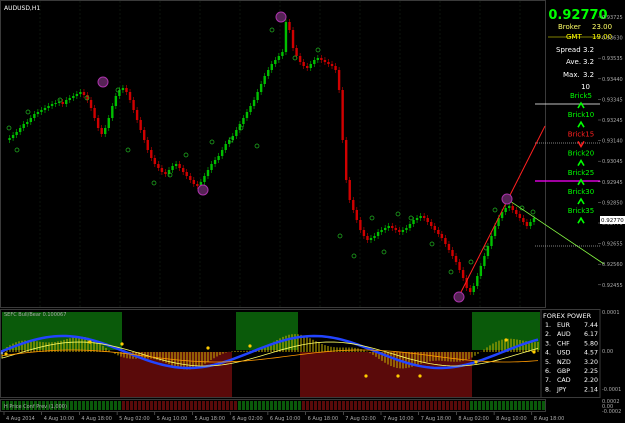  I want to click on current-price: 0.92770, so click(577, 15).